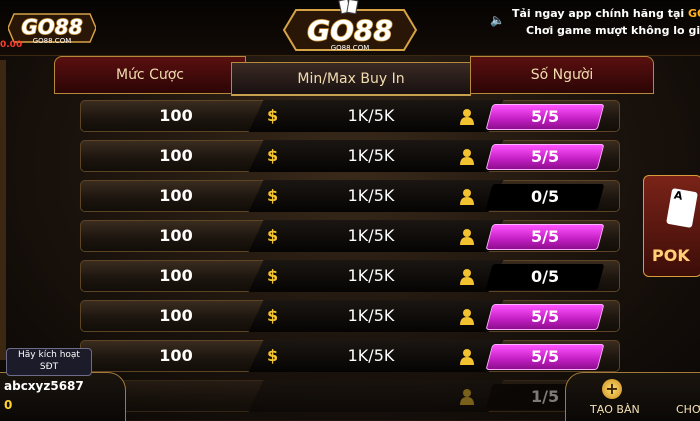 This screenshot has width=700, height=421. Describe the element at coordinates (63, 396) in the screenshot. I see `user-panel: abcxyz5687 0` at that location.